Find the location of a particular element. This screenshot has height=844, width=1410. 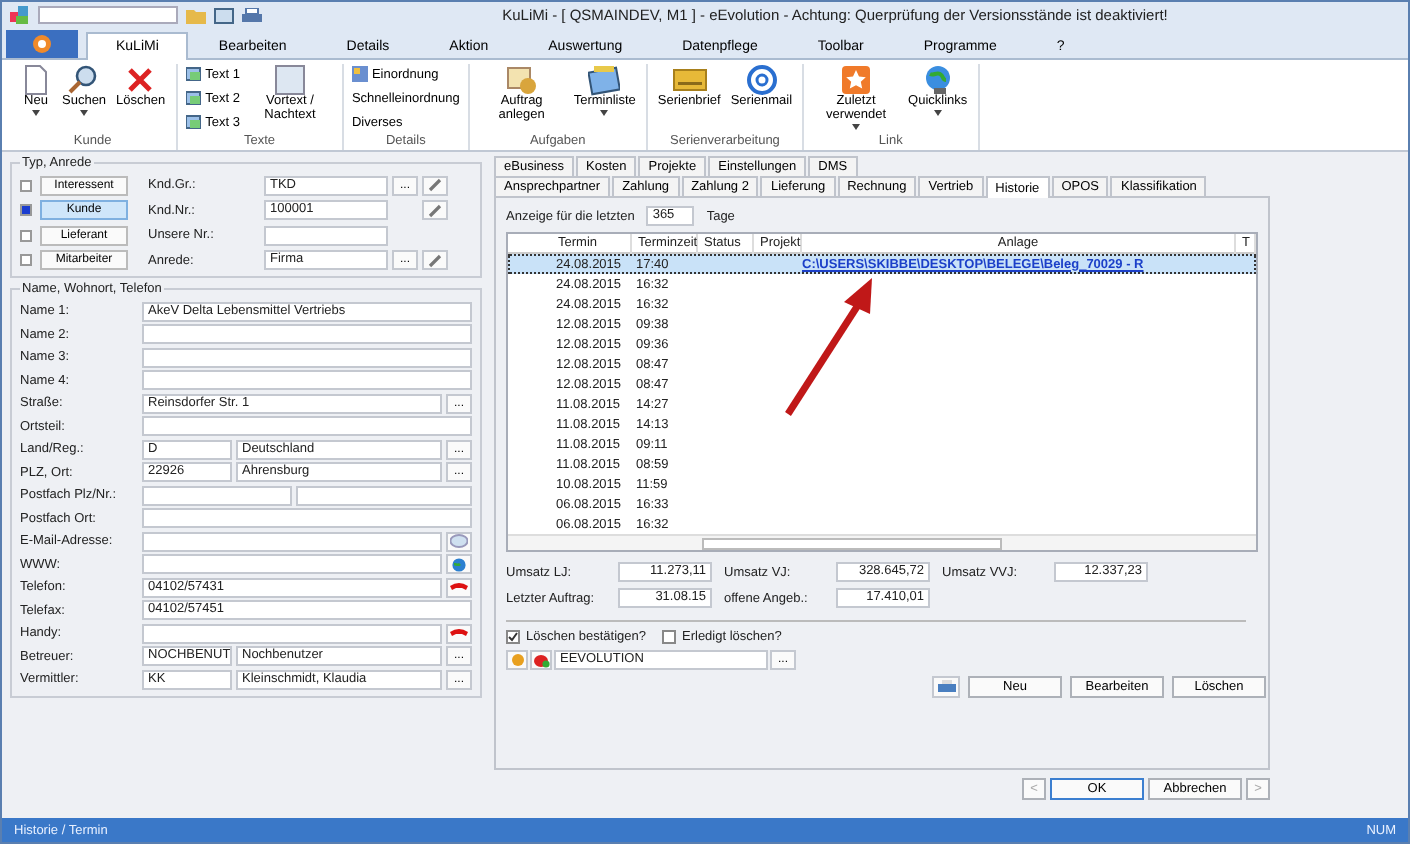

close-icon is located at coordinates (140, 80).